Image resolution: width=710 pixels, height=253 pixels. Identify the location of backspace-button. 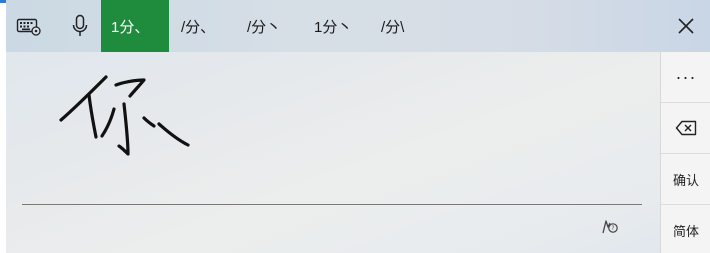
(685, 128).